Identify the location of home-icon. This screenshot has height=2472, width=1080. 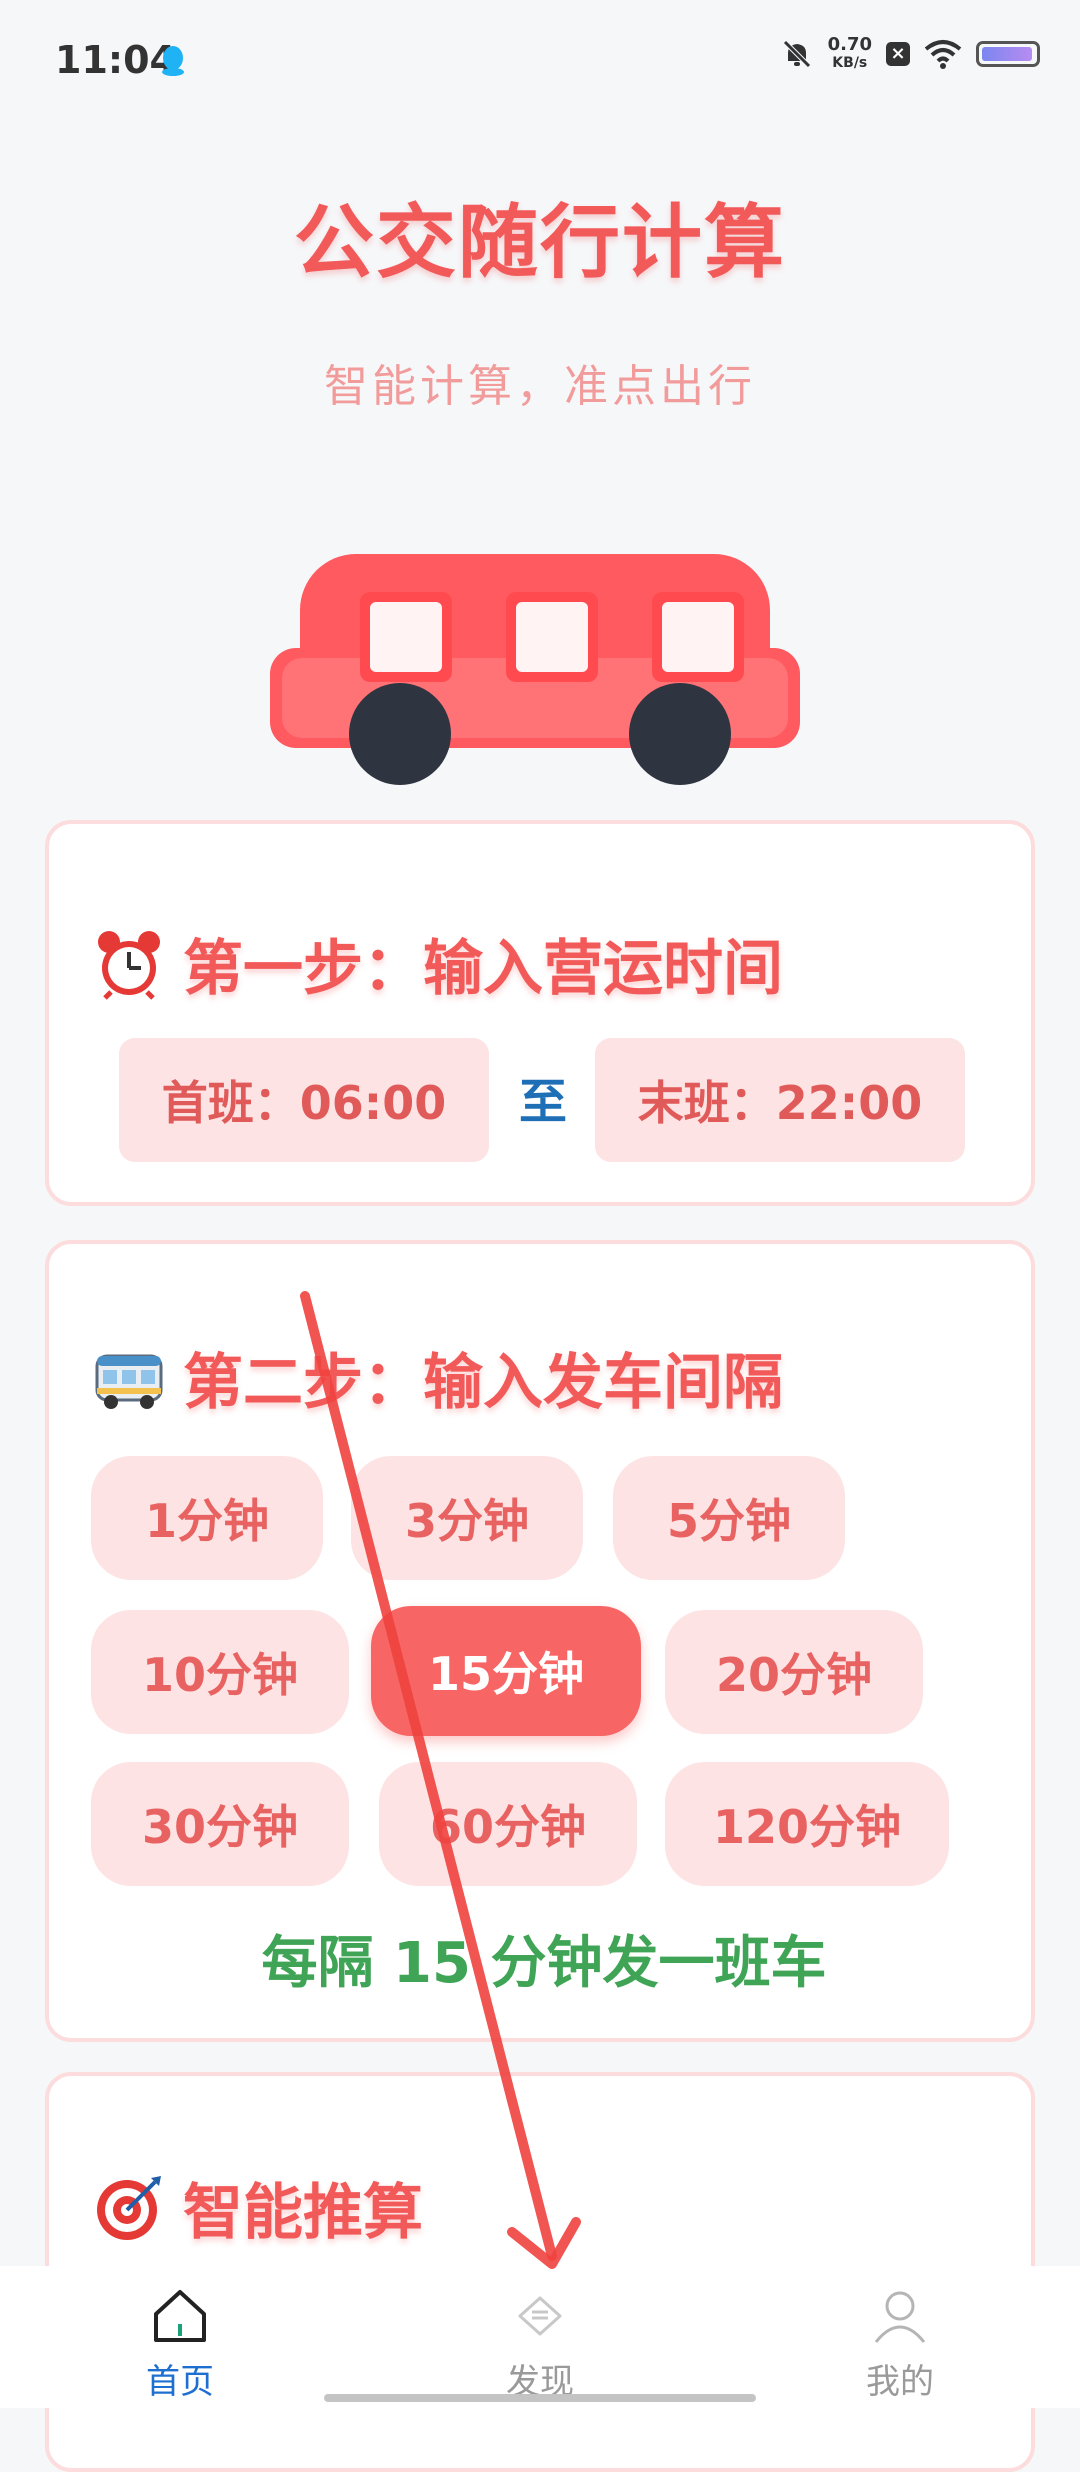
(180, 2316).